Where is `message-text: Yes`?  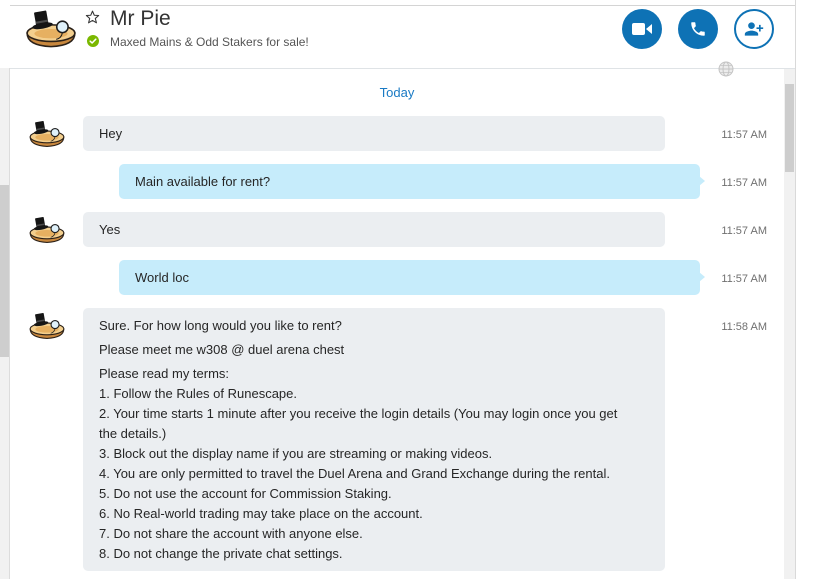 message-text: Yes is located at coordinates (110, 229).